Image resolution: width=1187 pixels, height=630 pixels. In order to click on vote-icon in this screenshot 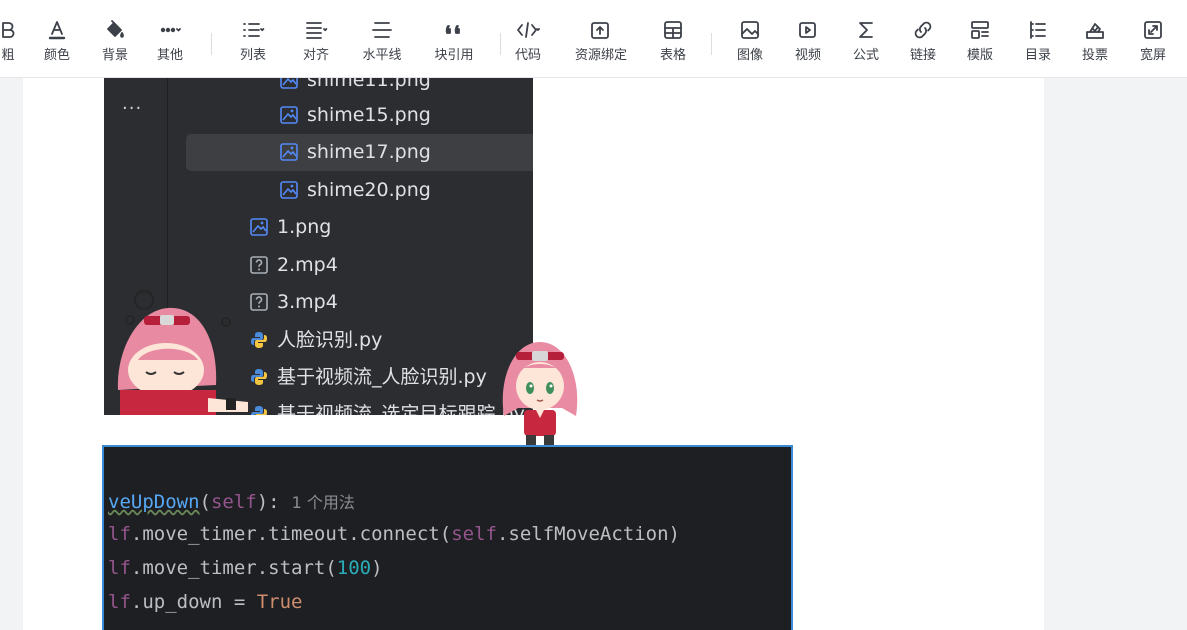, I will do `click(1095, 30)`.